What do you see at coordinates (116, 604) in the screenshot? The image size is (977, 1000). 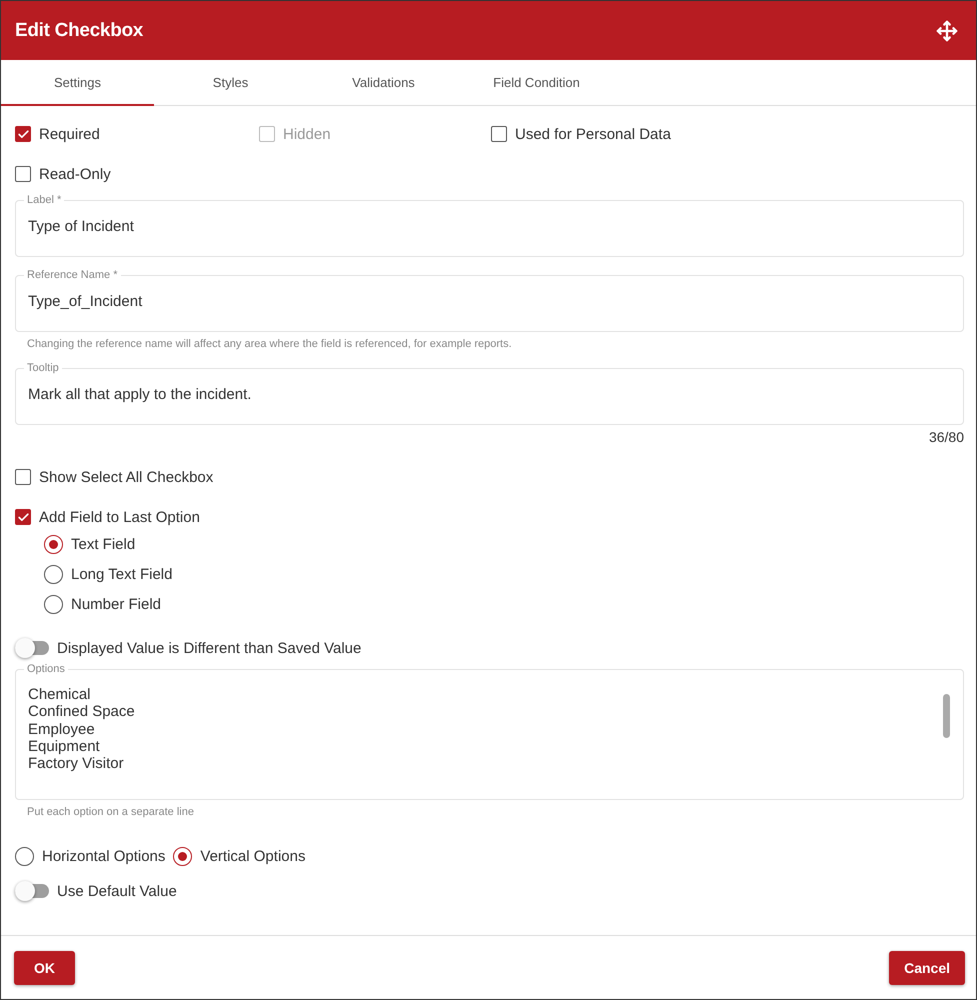 I see `radio-label: Number Field` at bounding box center [116, 604].